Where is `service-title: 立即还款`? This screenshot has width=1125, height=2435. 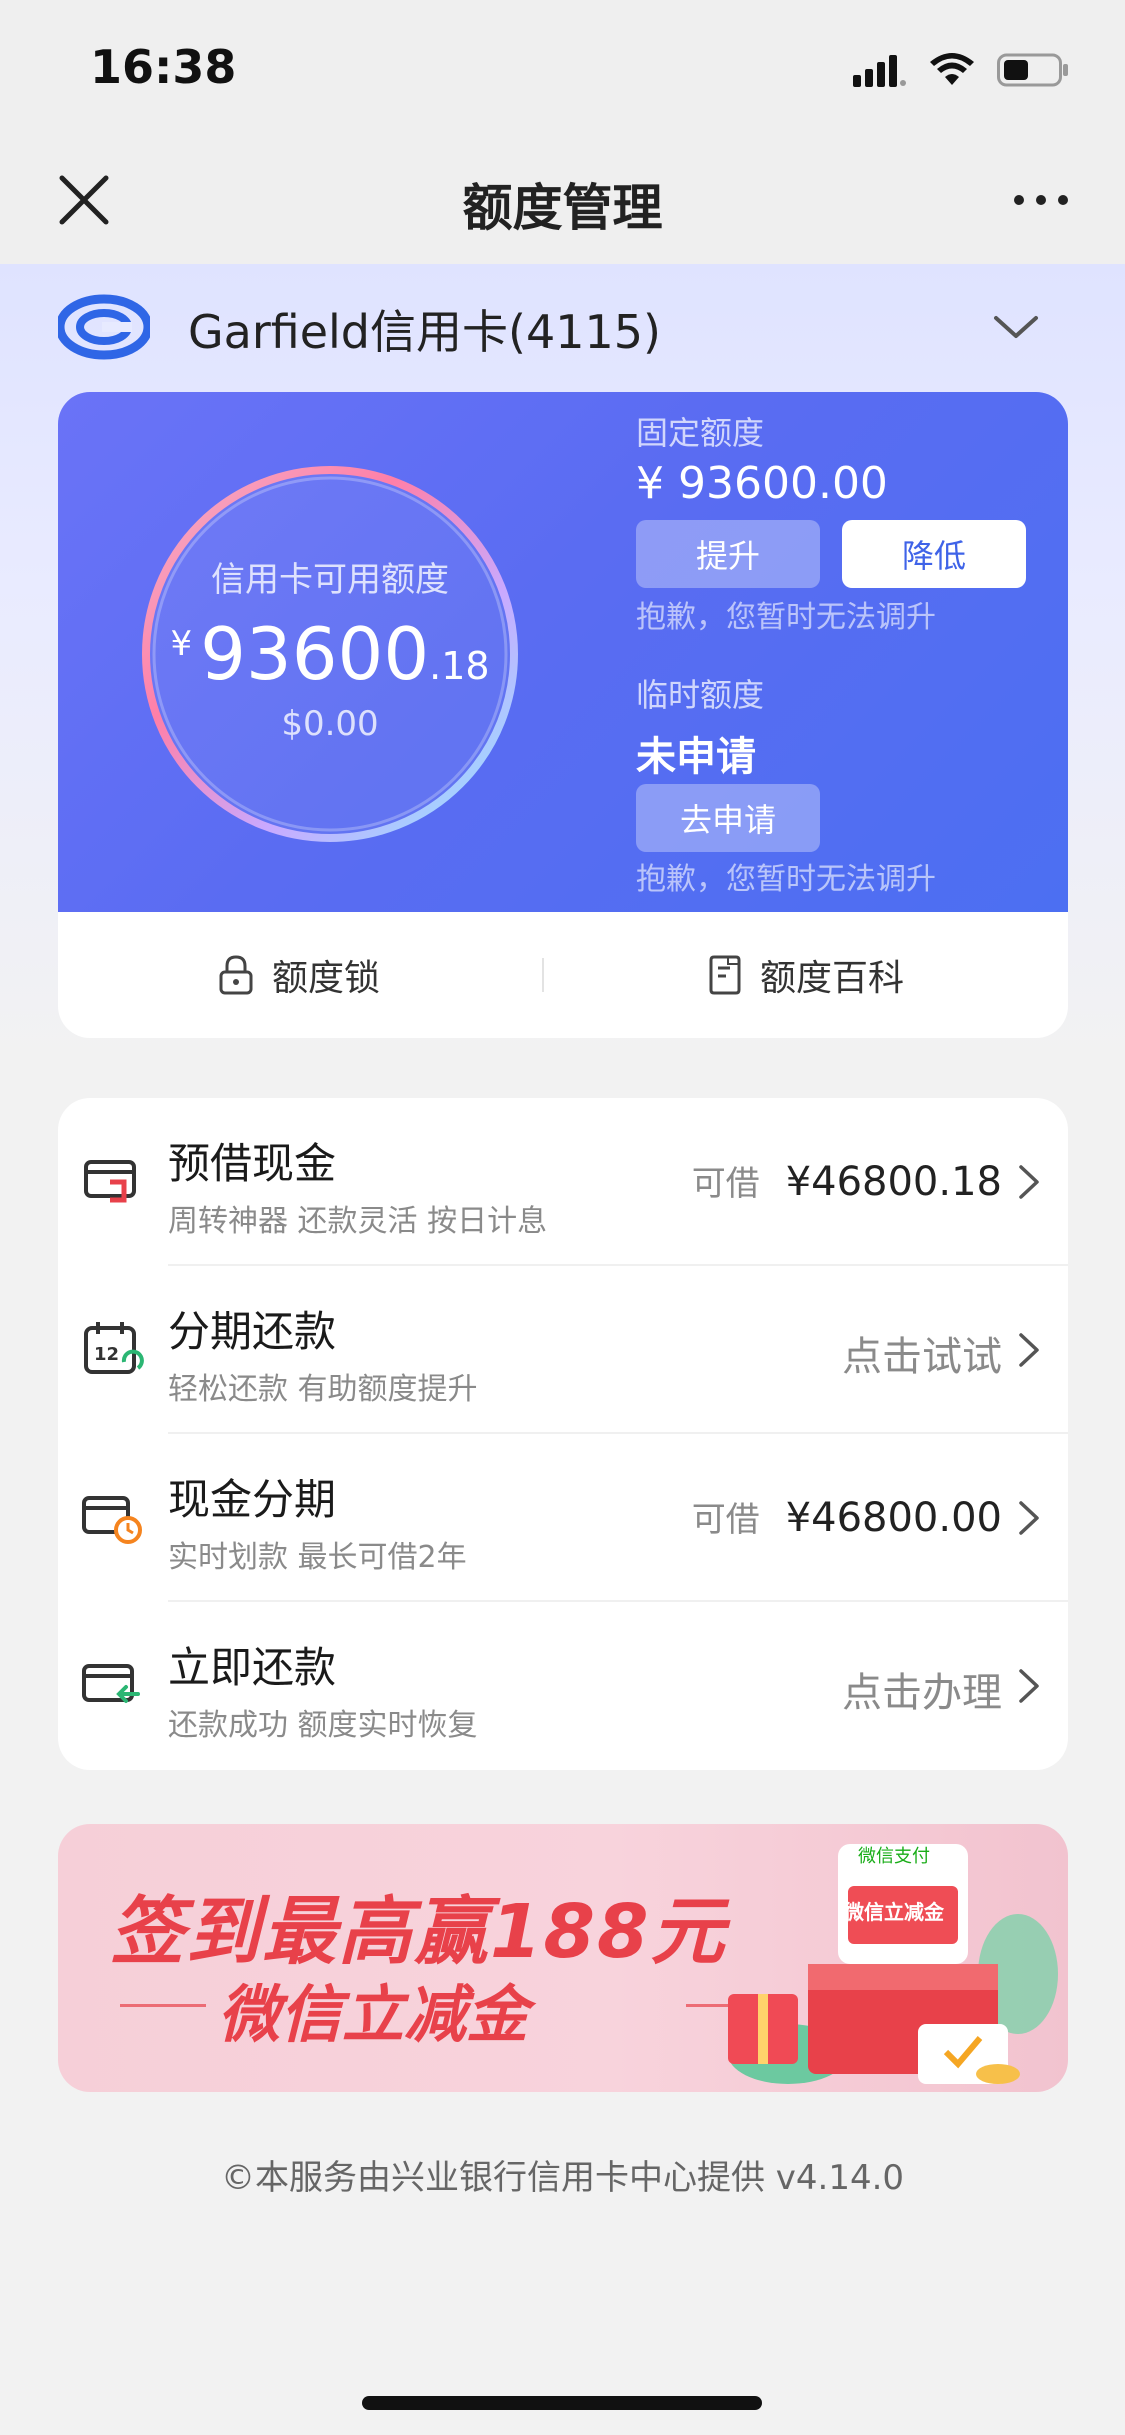 service-title: 立即还款 is located at coordinates (252, 1667).